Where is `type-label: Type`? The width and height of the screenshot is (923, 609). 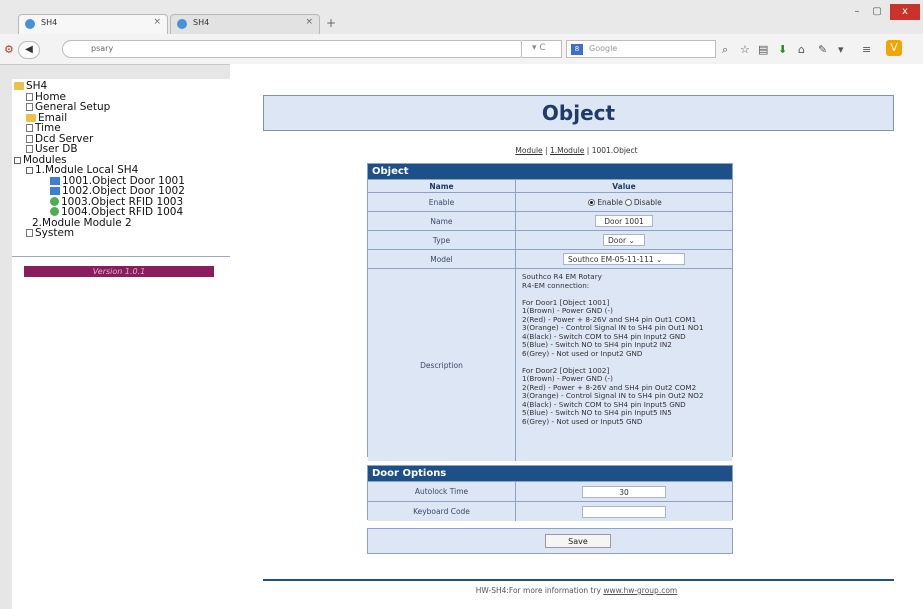
type-label: Type is located at coordinates (442, 240).